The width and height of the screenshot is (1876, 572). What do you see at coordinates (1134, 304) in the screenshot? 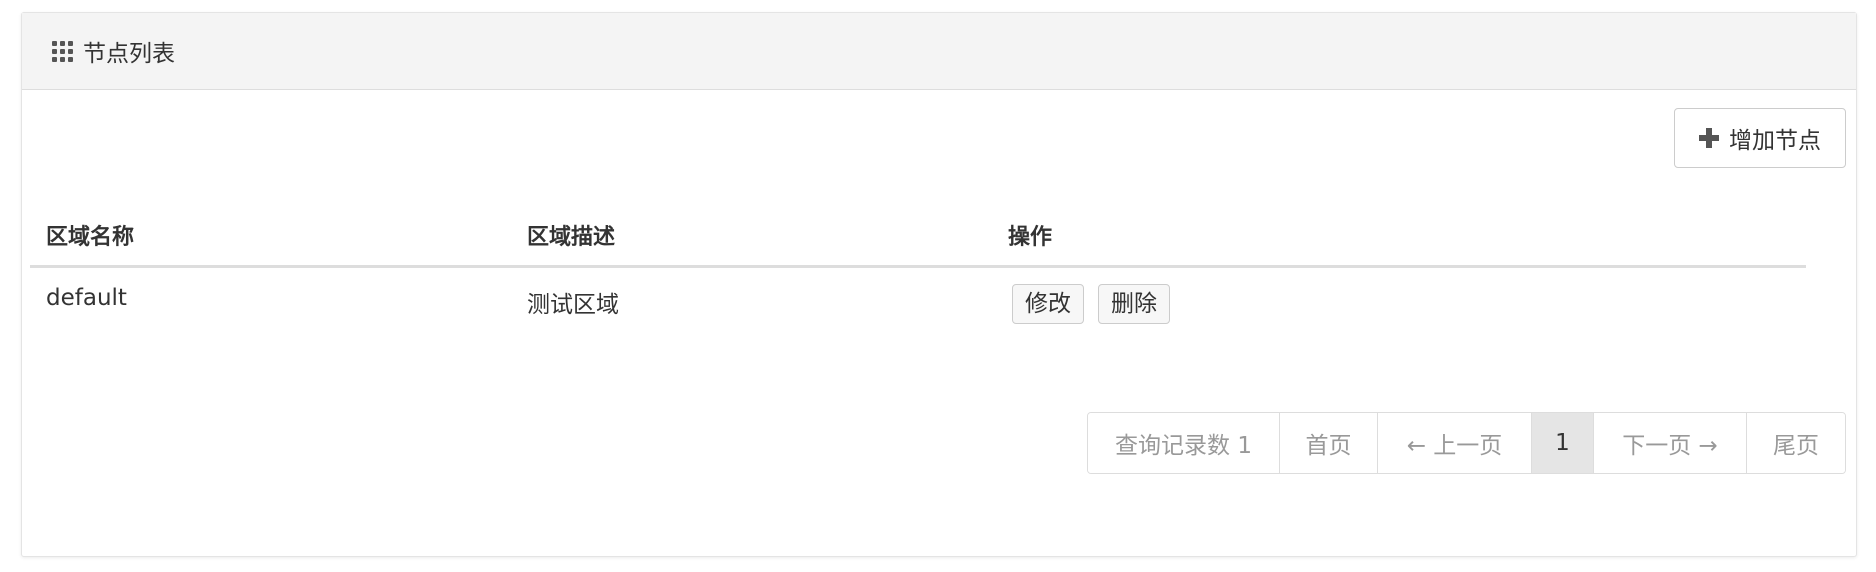
I see `delete-button: 删除` at bounding box center [1134, 304].